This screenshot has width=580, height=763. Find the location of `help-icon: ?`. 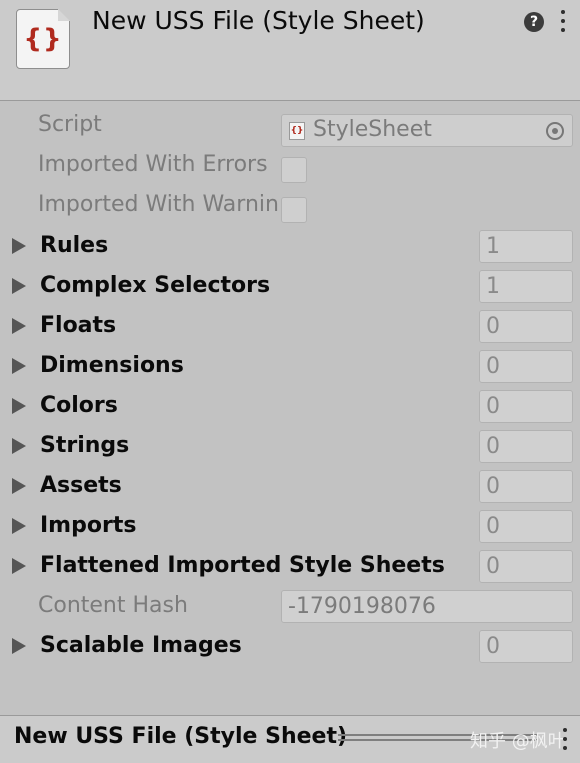

help-icon: ? is located at coordinates (534, 22).